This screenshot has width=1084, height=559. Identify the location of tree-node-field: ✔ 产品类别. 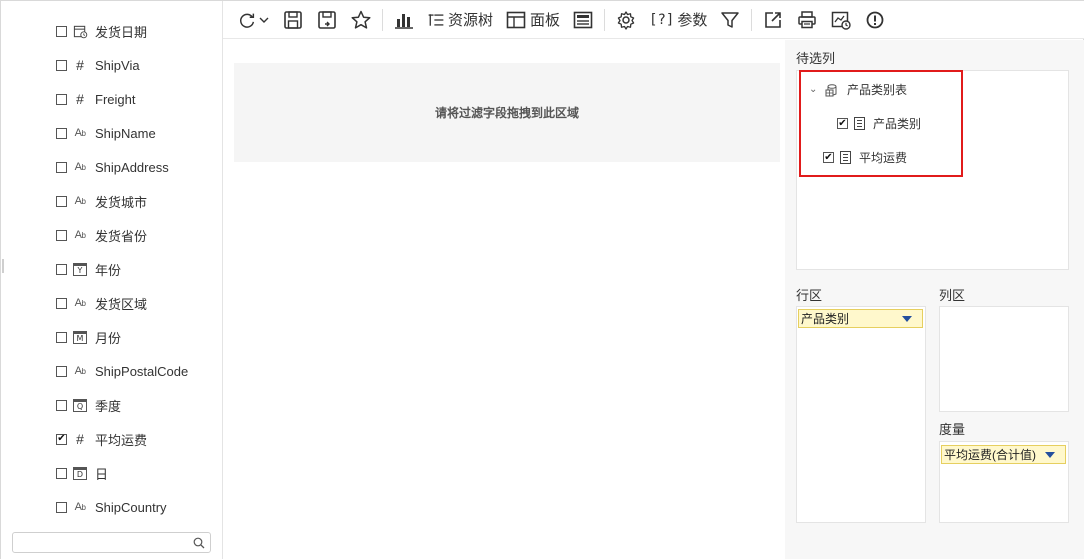
(879, 123).